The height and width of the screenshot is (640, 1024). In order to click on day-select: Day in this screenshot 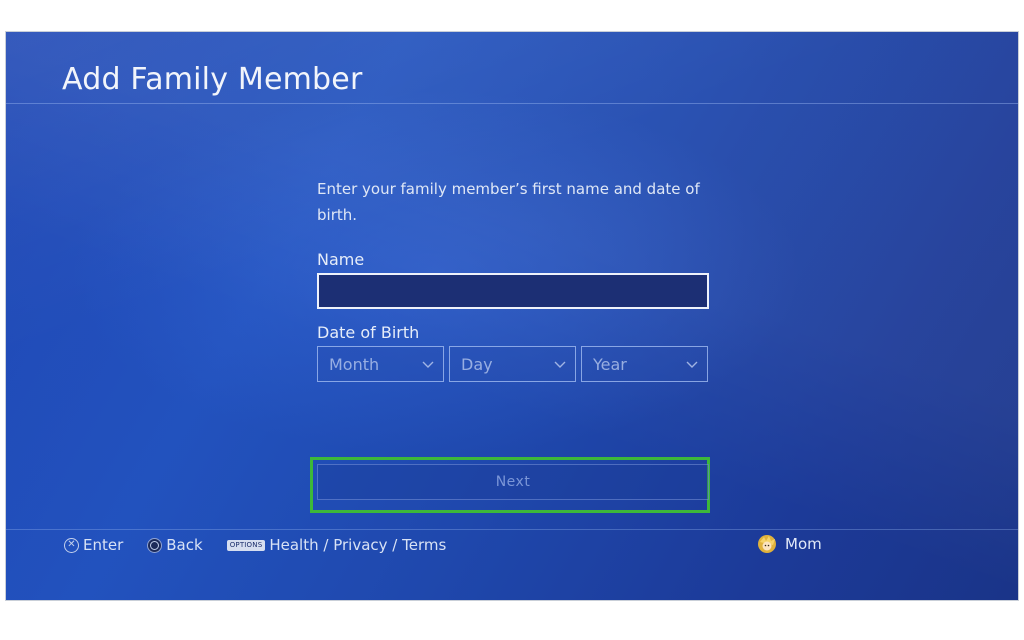, I will do `click(512, 364)`.